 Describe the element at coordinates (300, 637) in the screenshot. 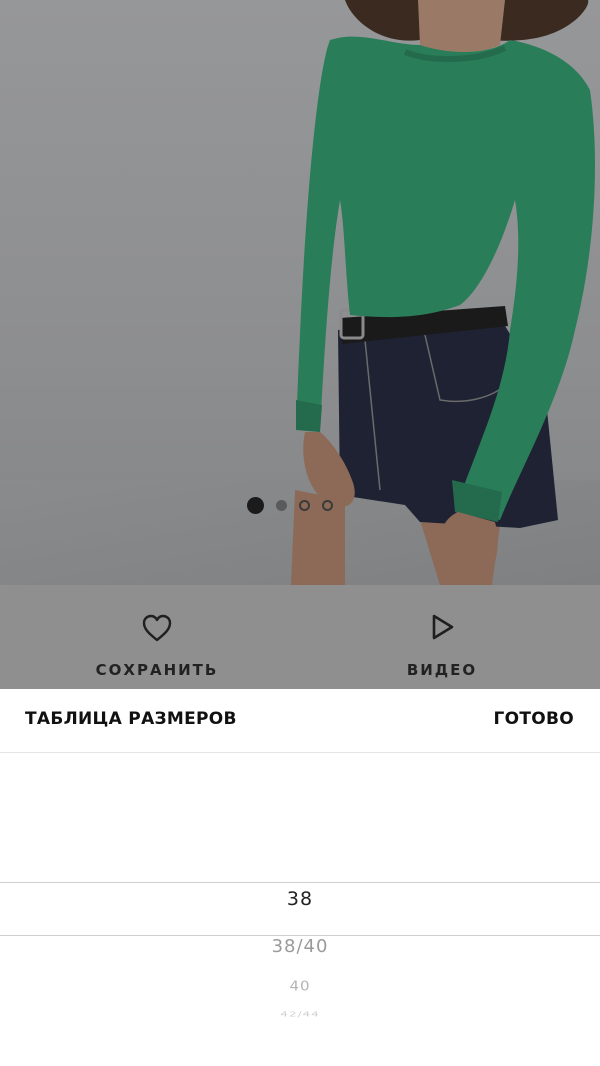

I see `product-actions-bar: СОХРАНИТЬ ВИДЕО` at that location.